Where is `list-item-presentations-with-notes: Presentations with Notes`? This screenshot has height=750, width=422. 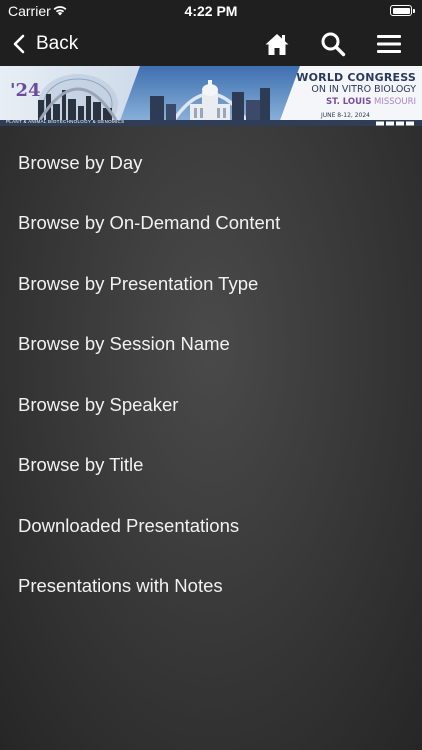 list-item-presentations-with-notes: Presentations with Notes is located at coordinates (211, 583).